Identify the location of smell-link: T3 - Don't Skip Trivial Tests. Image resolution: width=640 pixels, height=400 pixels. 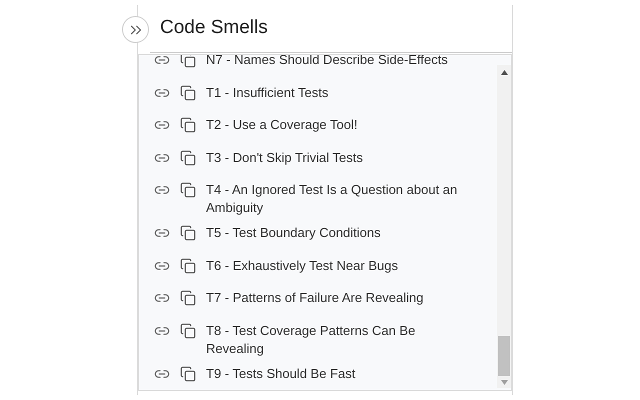
(341, 157).